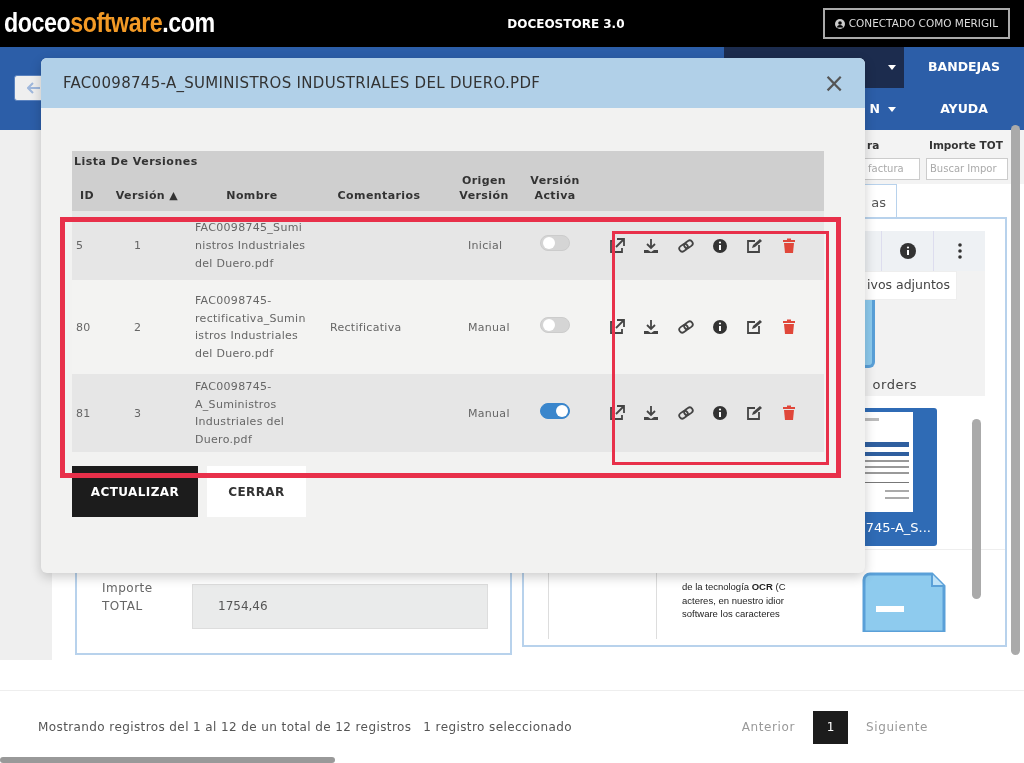 The image size is (1024, 763). What do you see at coordinates (87, 327) in the screenshot?
I see `table-cell: 80` at bounding box center [87, 327].